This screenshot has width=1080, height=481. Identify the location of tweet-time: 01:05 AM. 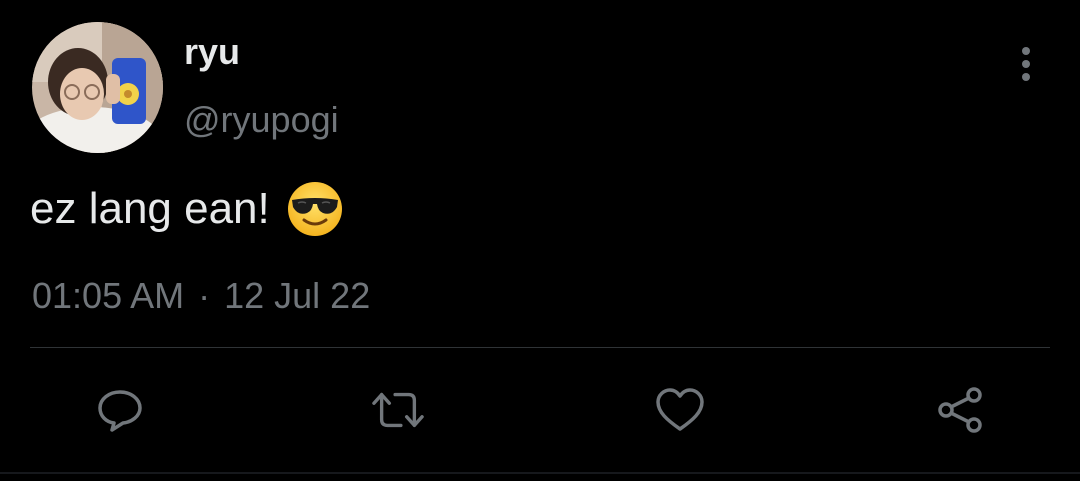
(108, 295).